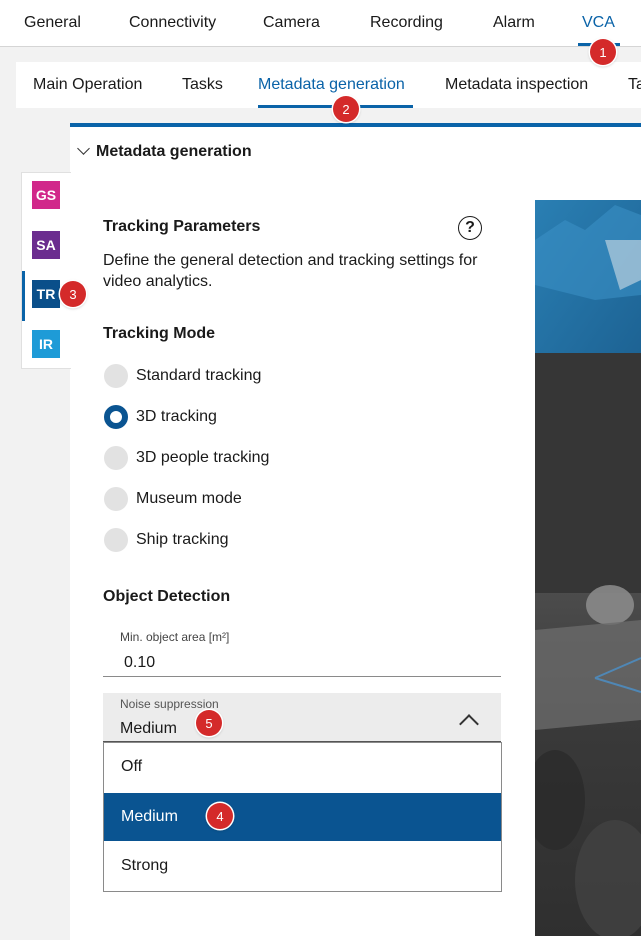  I want to click on side-tab-label: GS, so click(46, 195).